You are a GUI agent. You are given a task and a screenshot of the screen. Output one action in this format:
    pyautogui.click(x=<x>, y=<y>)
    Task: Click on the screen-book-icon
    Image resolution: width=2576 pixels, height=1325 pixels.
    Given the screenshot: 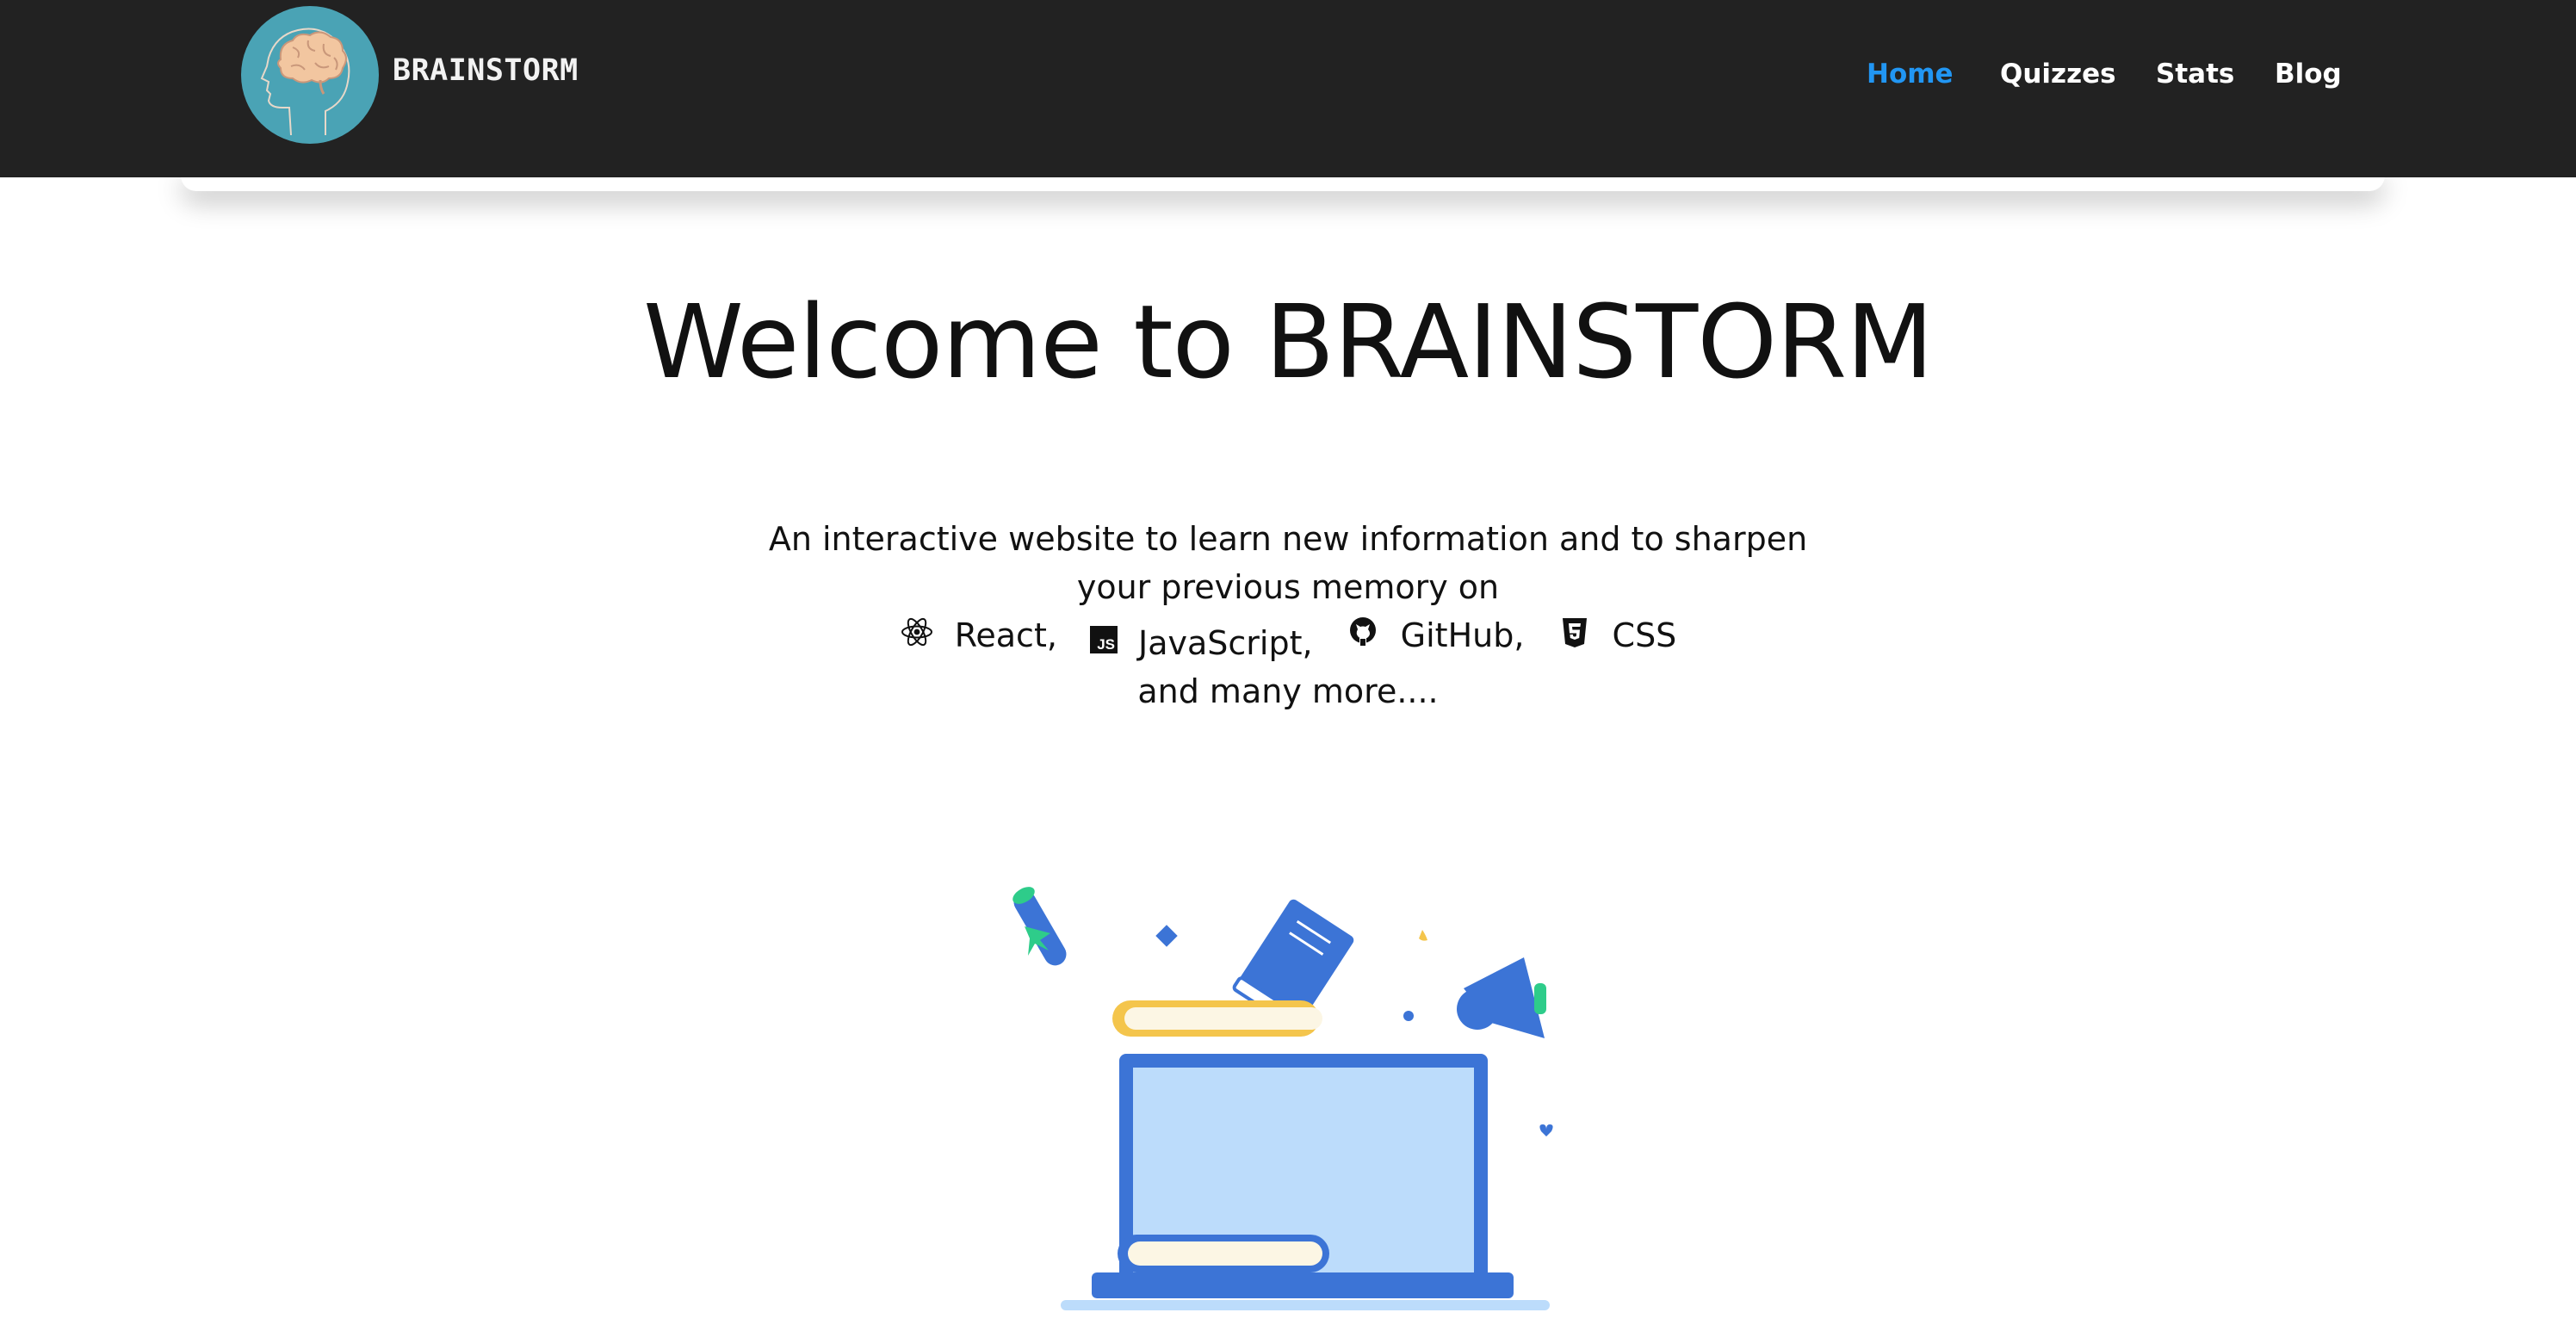 What is the action you would take?
    pyautogui.click(x=1223, y=1253)
    